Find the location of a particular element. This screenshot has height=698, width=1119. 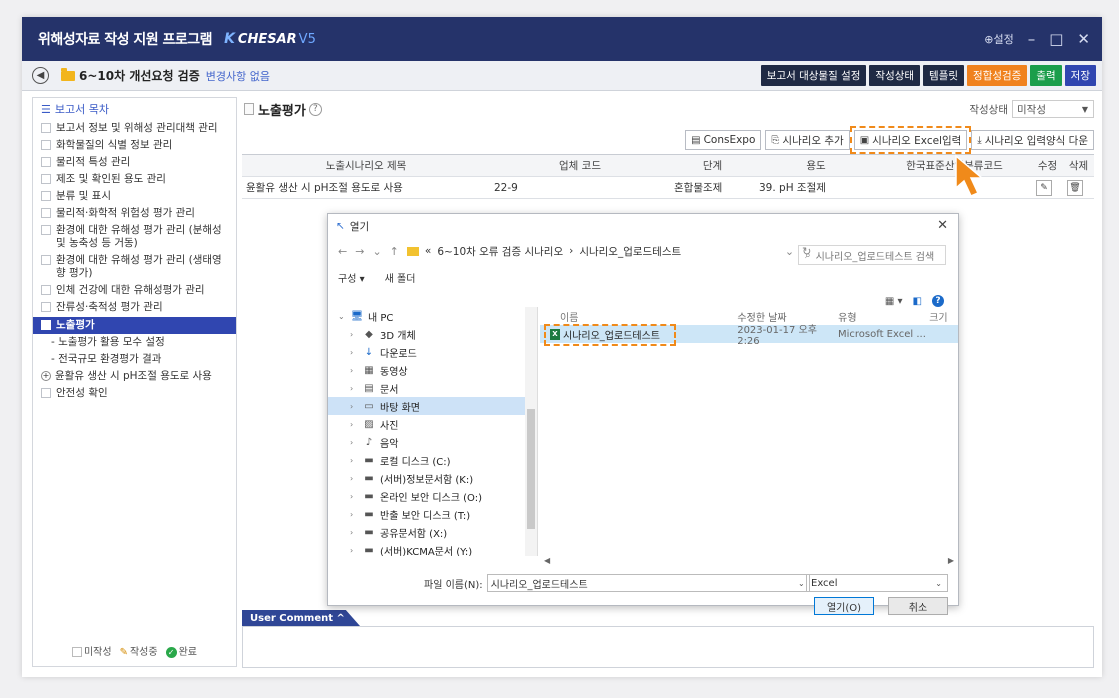

filetype-value: Excel is located at coordinates (824, 583).